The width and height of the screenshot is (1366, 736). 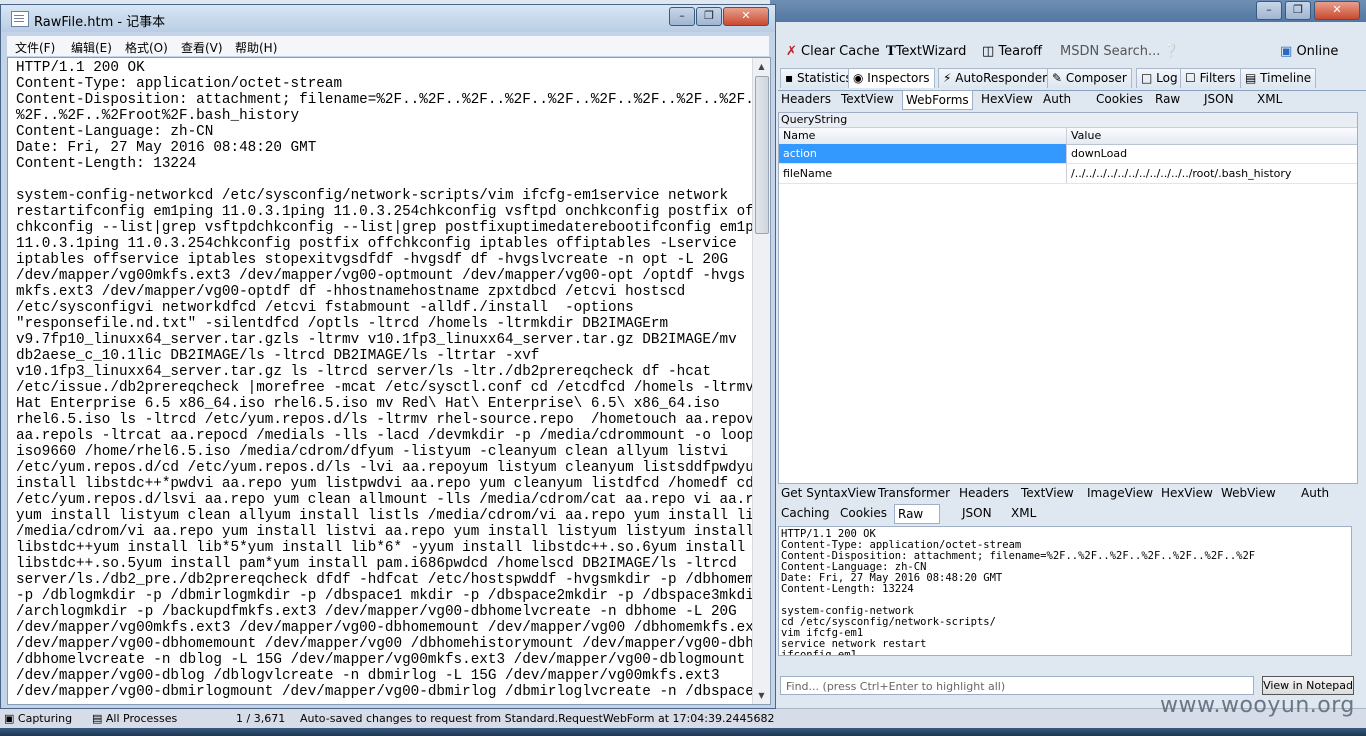 I want to click on tearoff-button: ◫ Tearoff, so click(x=1012, y=51).